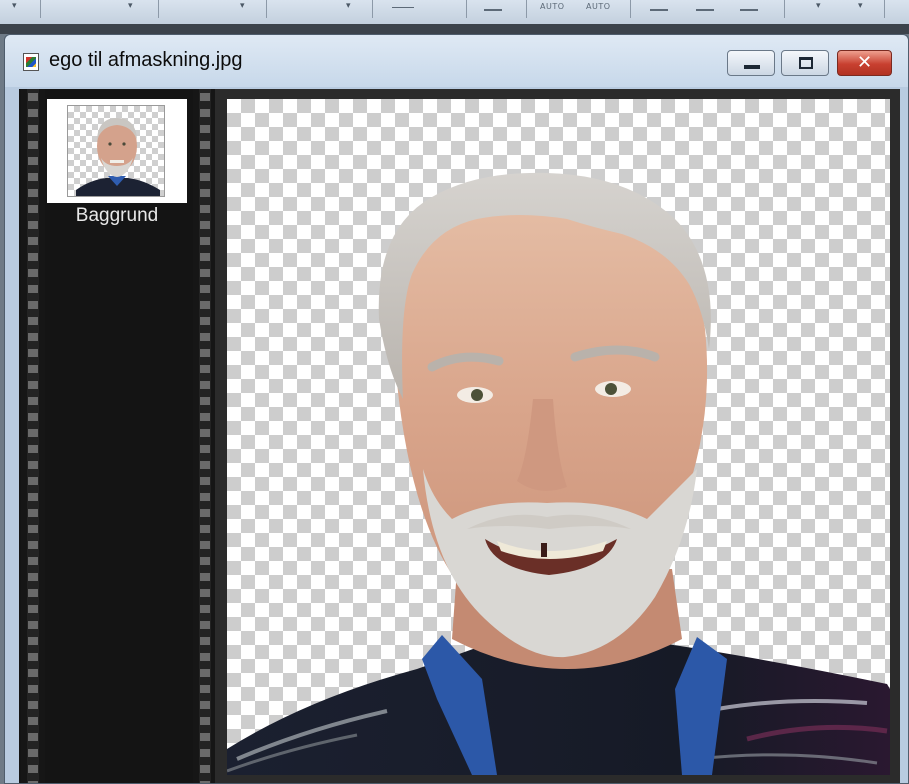  I want to click on layer-name-label: Baggrund, so click(117, 216).